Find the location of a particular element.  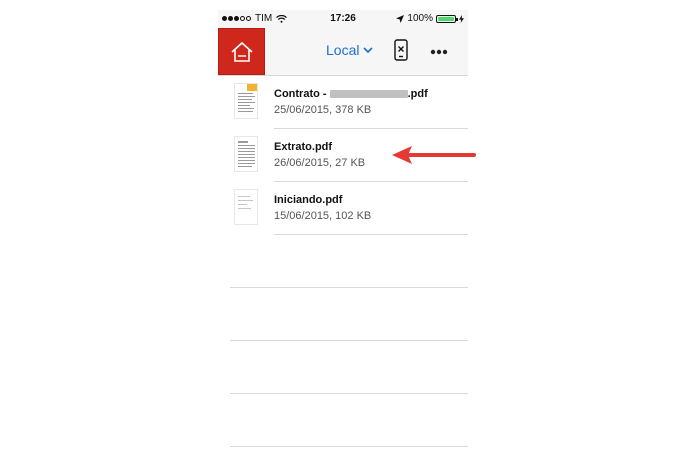

file-name: Contrato - .pdf is located at coordinates (351, 94).